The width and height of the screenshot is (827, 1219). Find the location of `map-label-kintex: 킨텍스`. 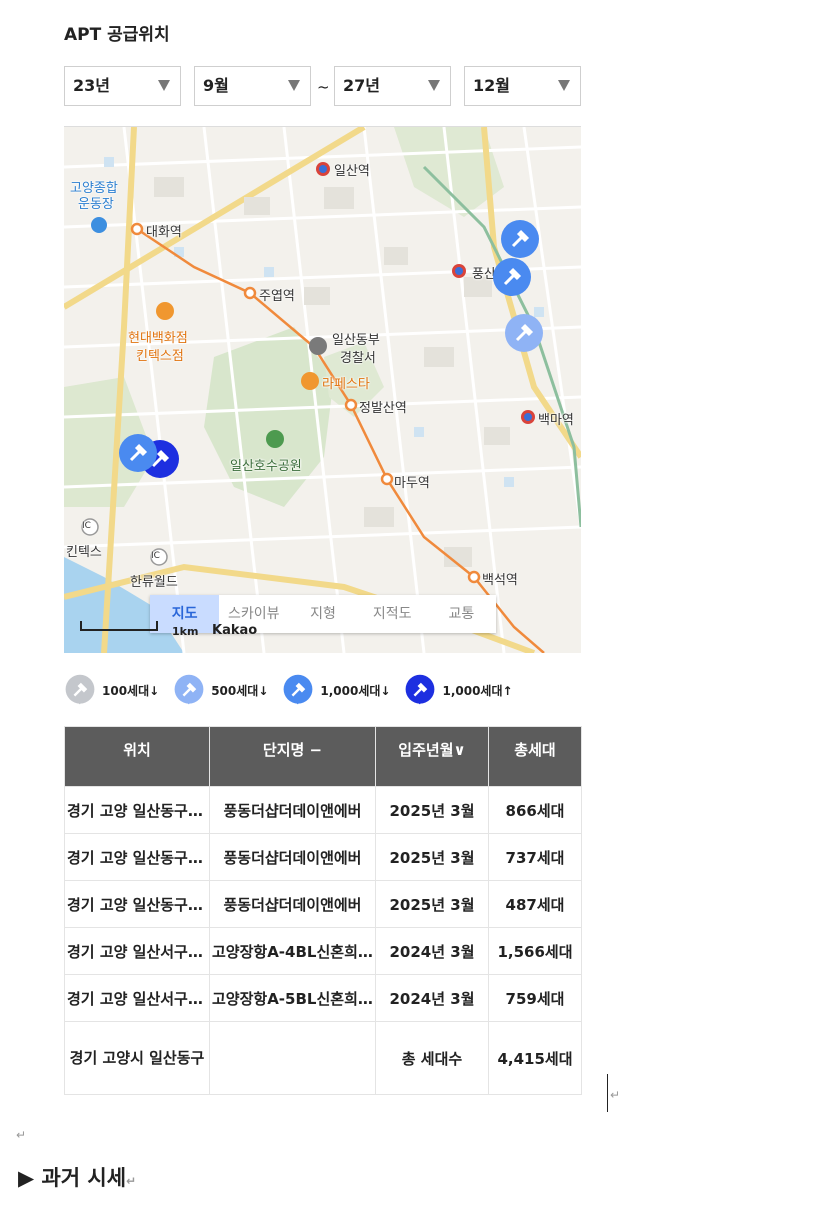

map-label-kintex: 킨텍스 is located at coordinates (84, 552).